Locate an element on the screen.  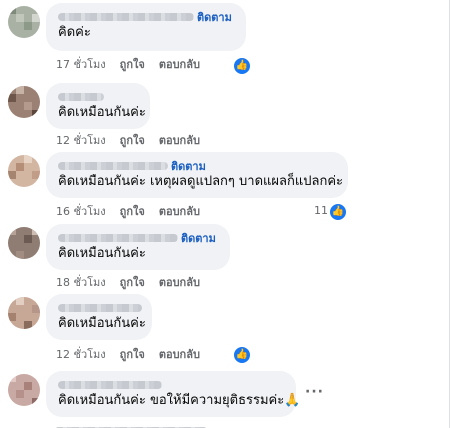
comment-actions: 16 ชั่วโมง ถูกใจ ตอบกลับ is located at coordinates (135, 212).